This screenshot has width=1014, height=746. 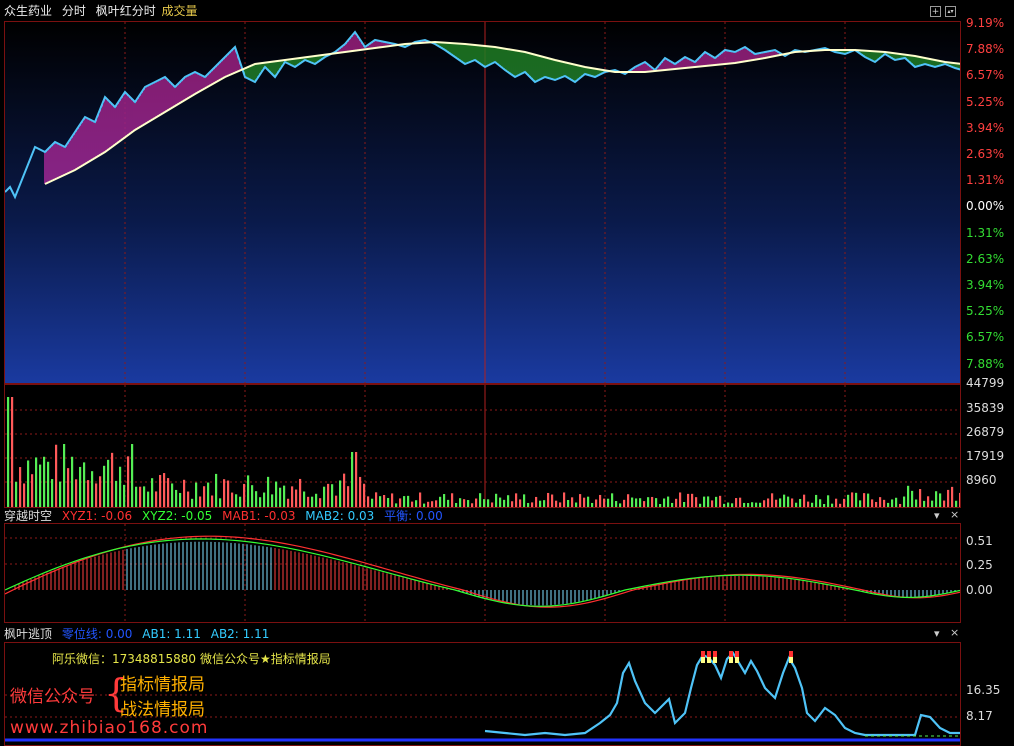 I want to click on watermark-line2: 战法情报局, so click(x=162, y=710).